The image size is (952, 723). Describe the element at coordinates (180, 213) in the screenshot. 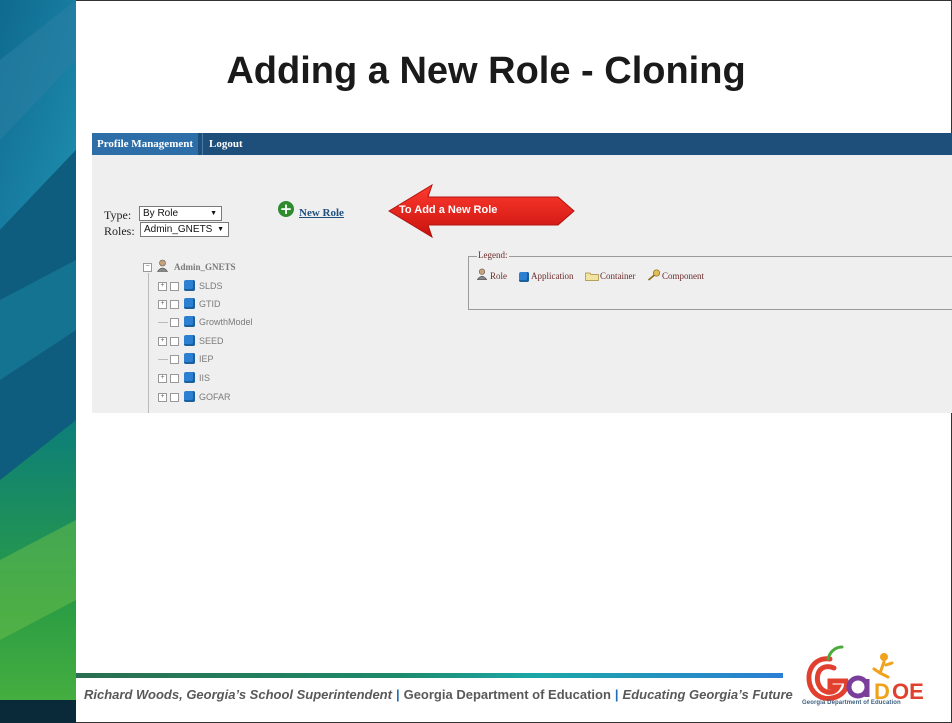

I see `type-select: By Role ▼` at that location.